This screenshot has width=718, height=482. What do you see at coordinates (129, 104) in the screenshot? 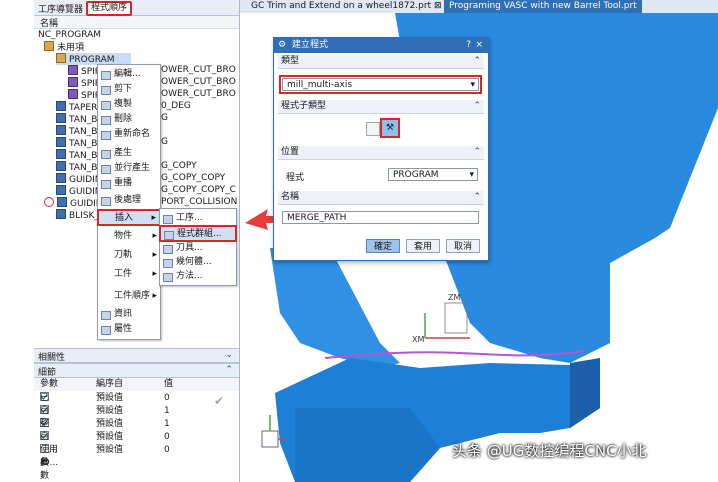
I see `menu-item-copy: 複製` at bounding box center [129, 104].